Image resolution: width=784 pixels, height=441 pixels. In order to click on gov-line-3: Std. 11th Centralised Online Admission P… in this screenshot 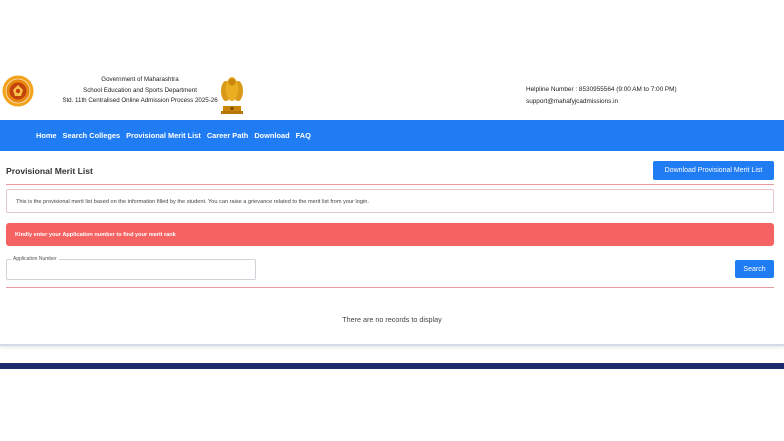, I will do `click(140, 100)`.